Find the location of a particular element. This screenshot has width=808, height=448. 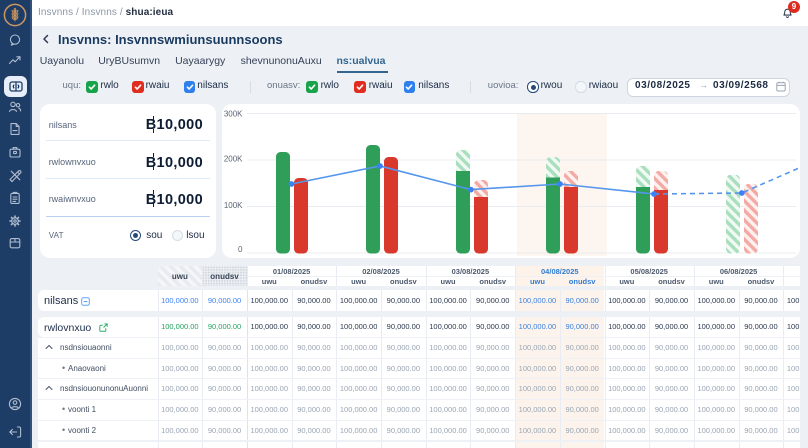

svg-text: 200K is located at coordinates (233, 159).